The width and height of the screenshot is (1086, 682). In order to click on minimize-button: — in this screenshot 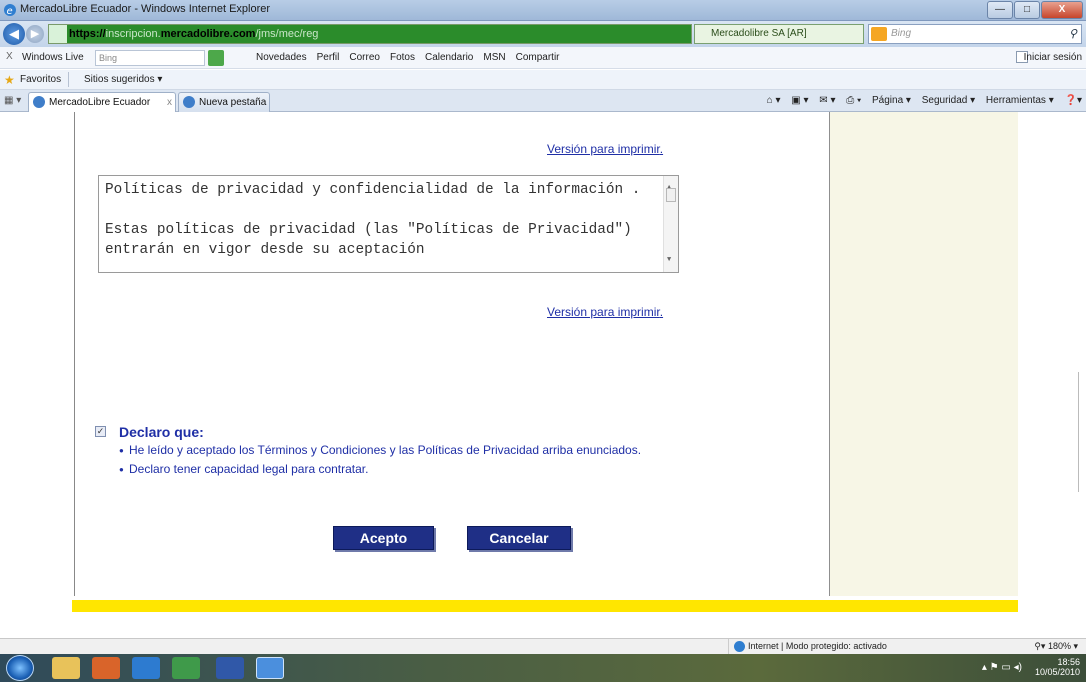, I will do `click(1000, 10)`.